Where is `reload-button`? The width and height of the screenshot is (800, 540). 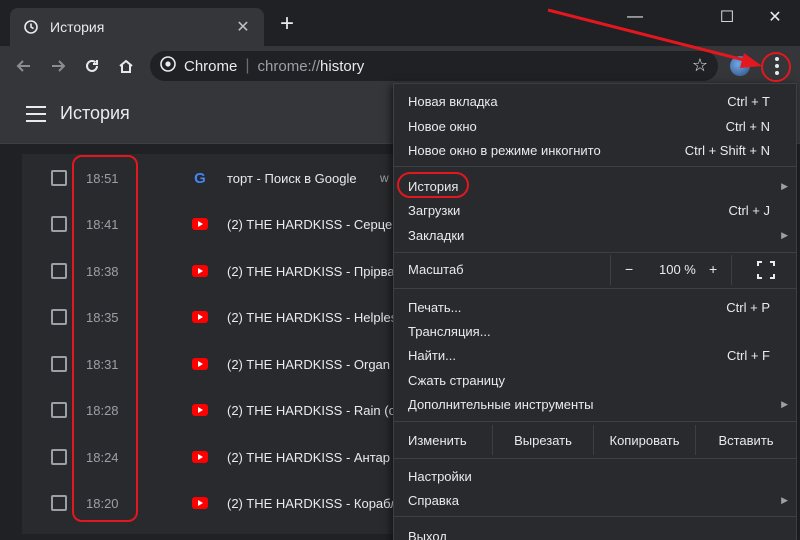 reload-button is located at coordinates (92, 66).